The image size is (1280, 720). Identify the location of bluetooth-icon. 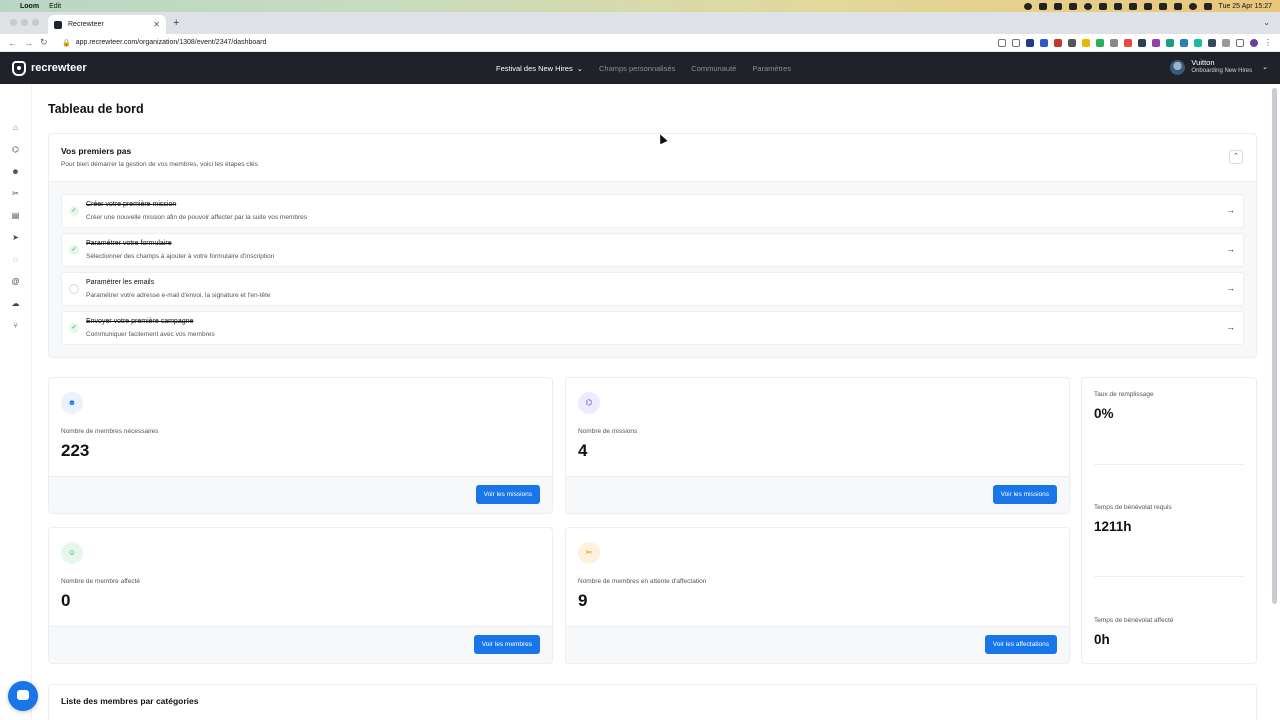
(1147, 6).